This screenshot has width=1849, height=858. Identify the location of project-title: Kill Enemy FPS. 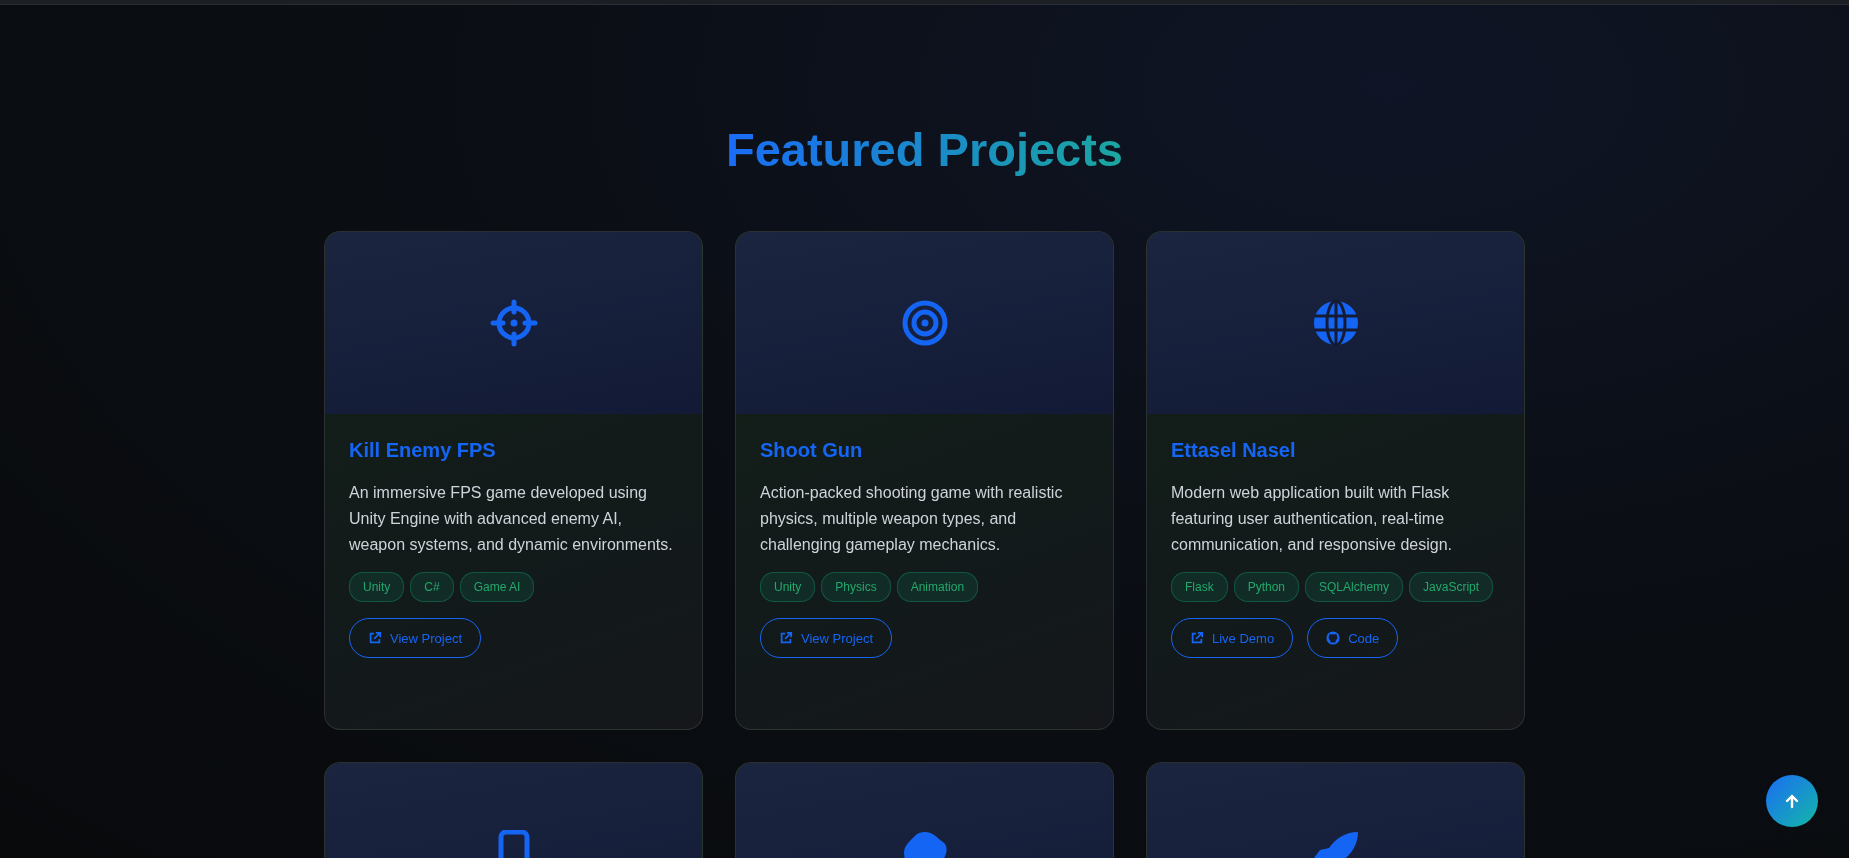
(423, 450).